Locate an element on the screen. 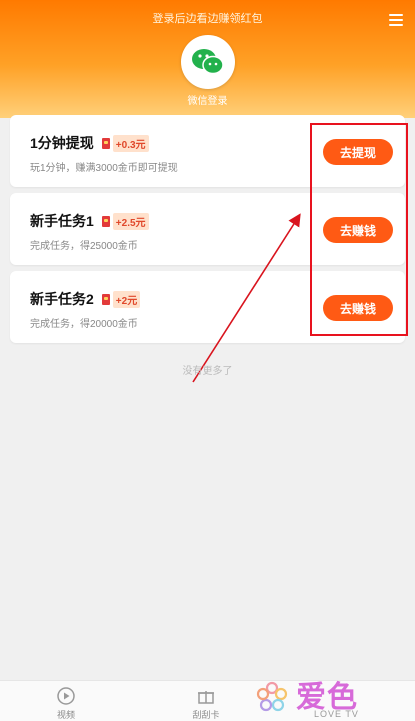 This screenshot has width=415, height=721. no-more-text: 没有更多了 is located at coordinates (207, 371).